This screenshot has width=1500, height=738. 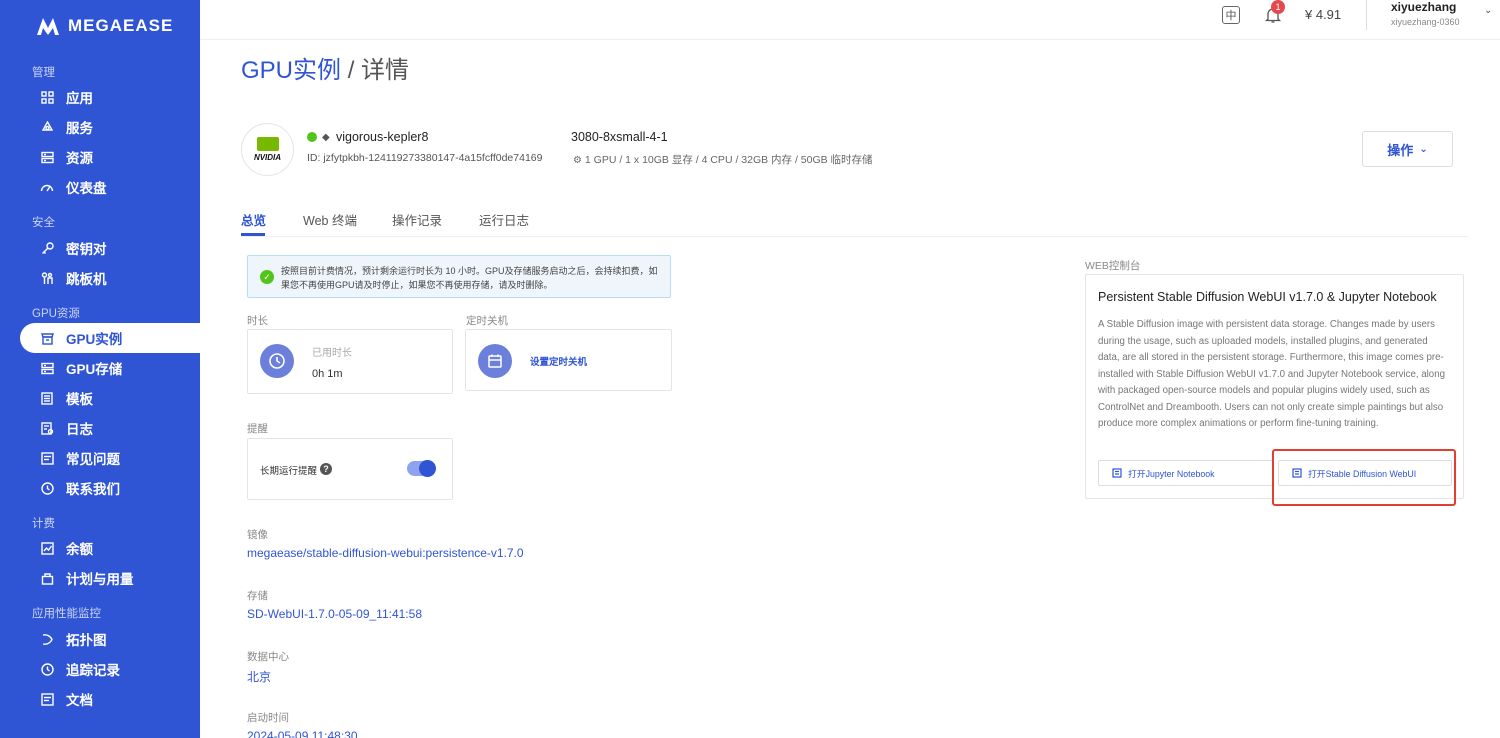 I want to click on notification-badge: 1, so click(x=1278, y=7).